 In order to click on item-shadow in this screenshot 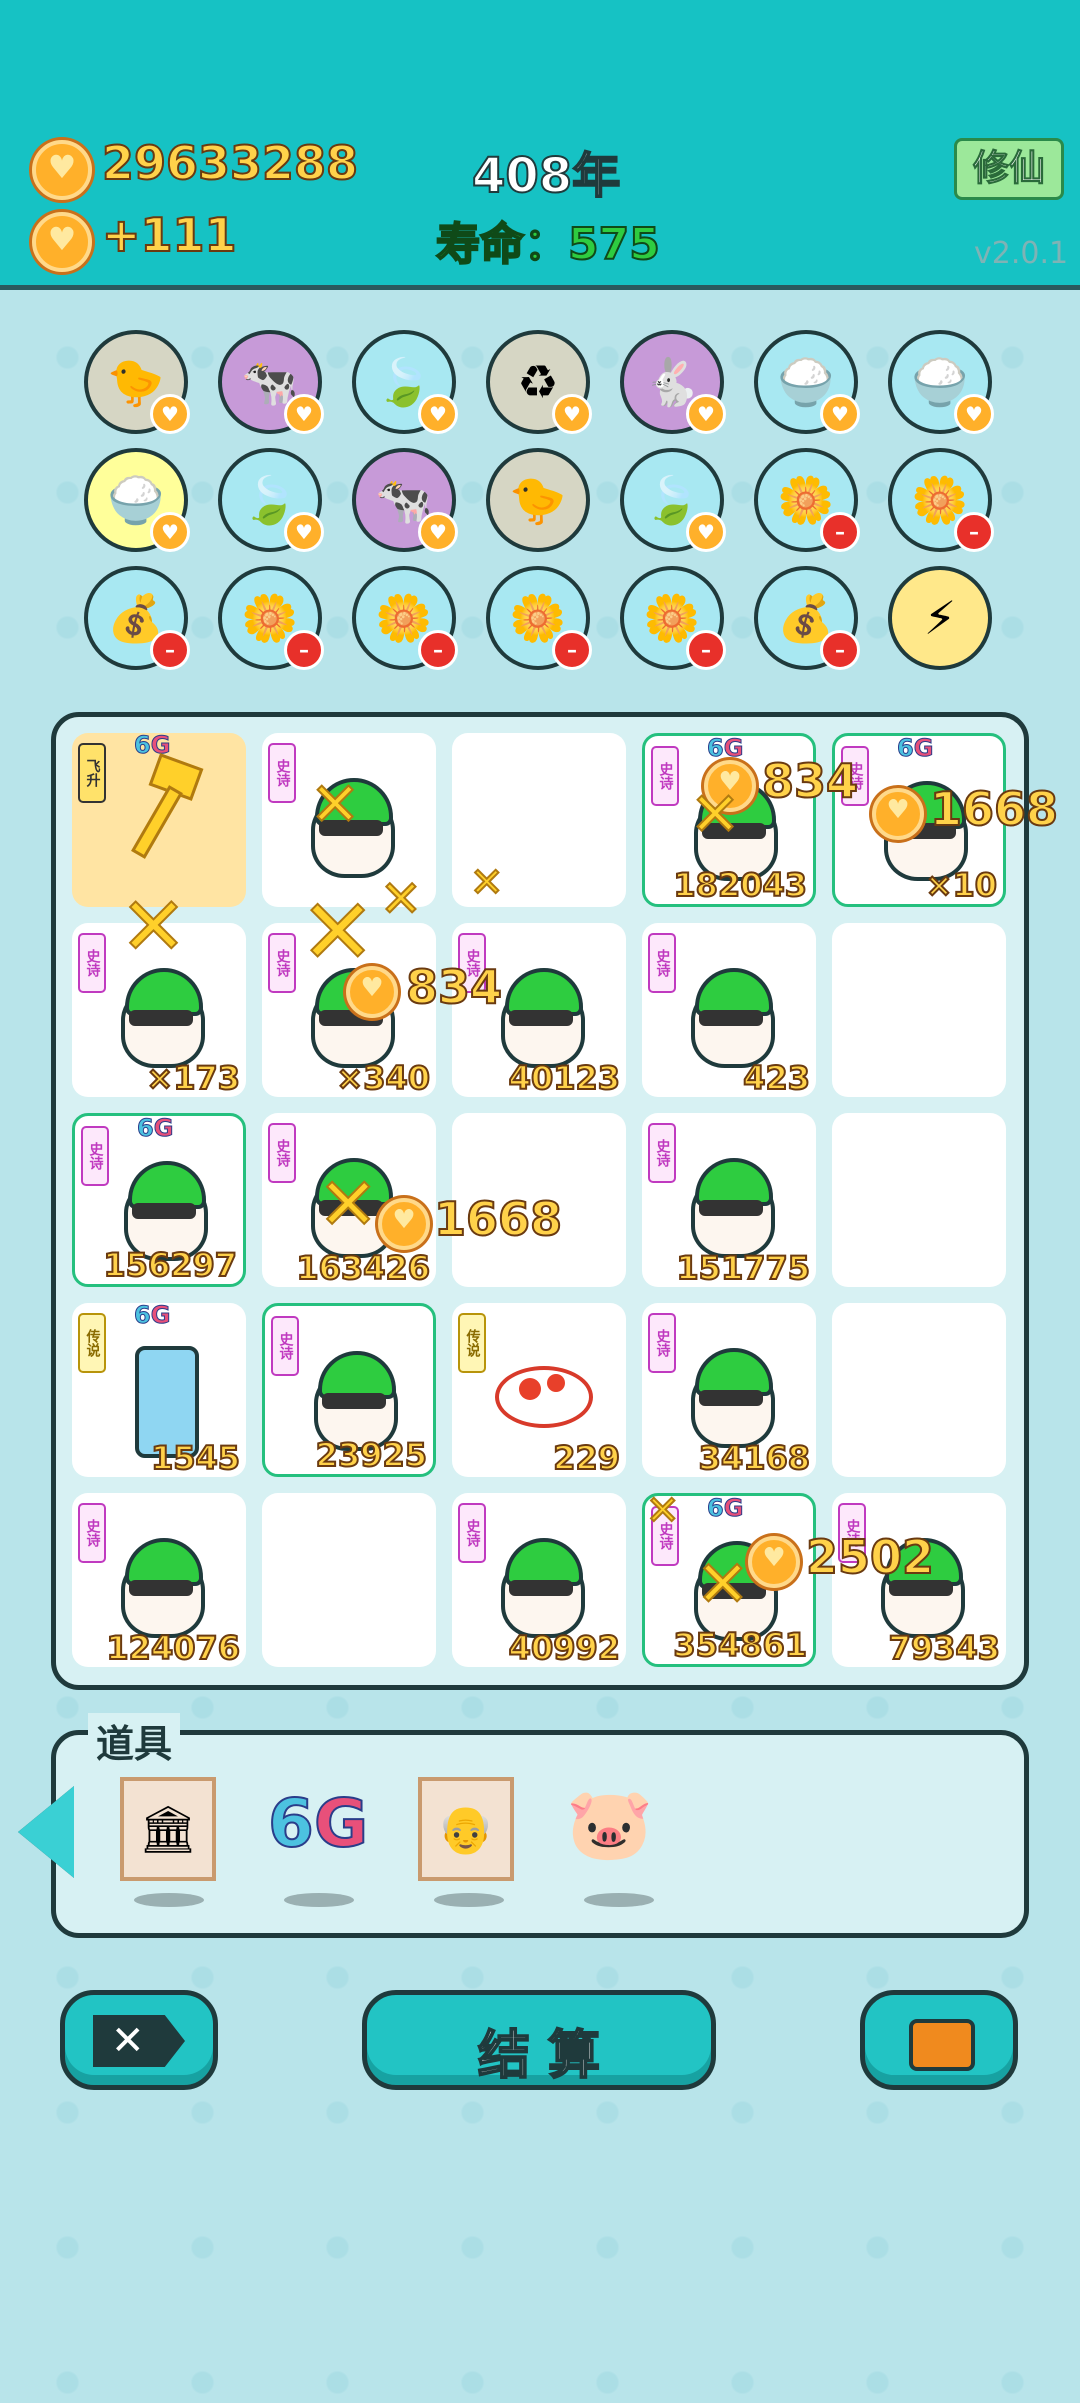, I will do `click(469, 1900)`.